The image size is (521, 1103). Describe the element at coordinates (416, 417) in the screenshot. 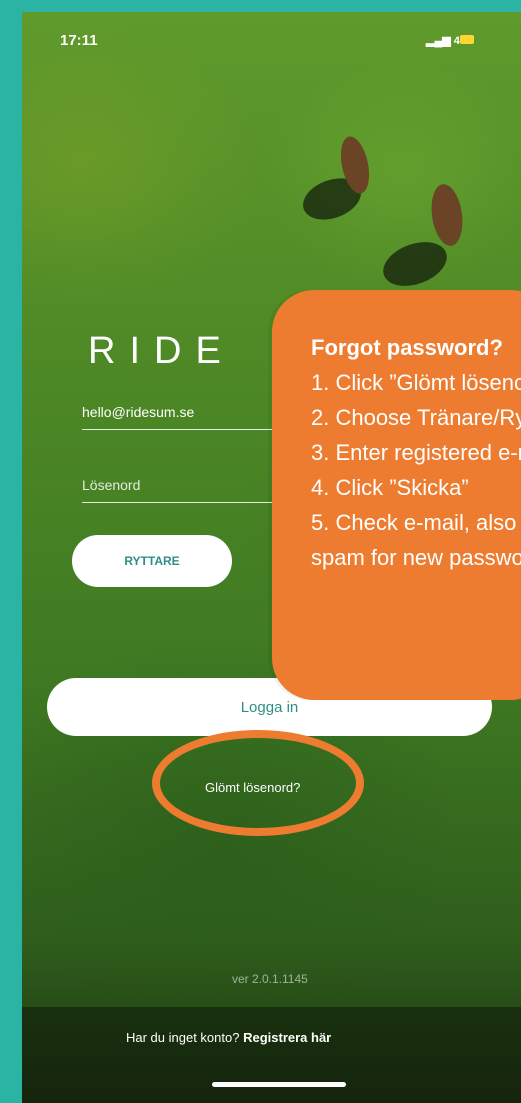

I see `callout-step: 2. Choose Tränare/Ryttare` at that location.